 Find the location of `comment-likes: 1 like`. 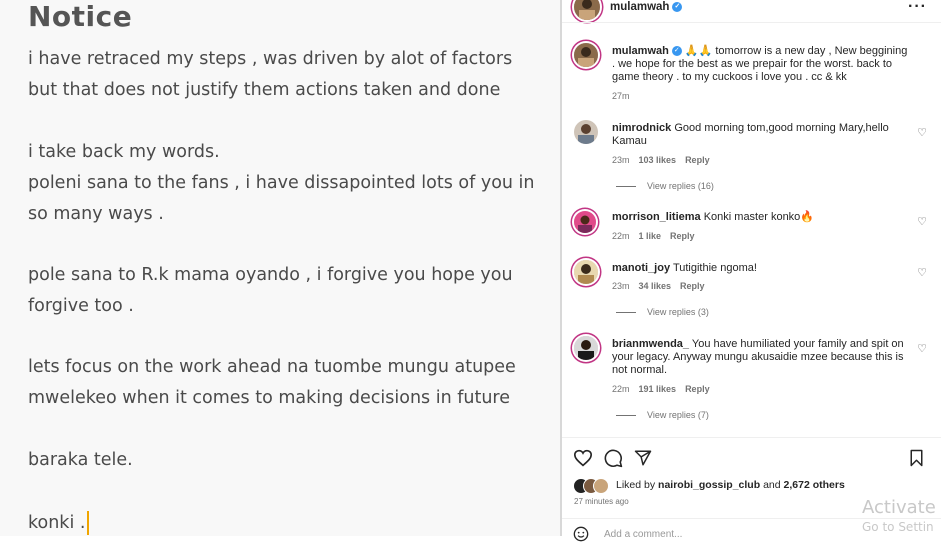

comment-likes: 1 like is located at coordinates (650, 236).